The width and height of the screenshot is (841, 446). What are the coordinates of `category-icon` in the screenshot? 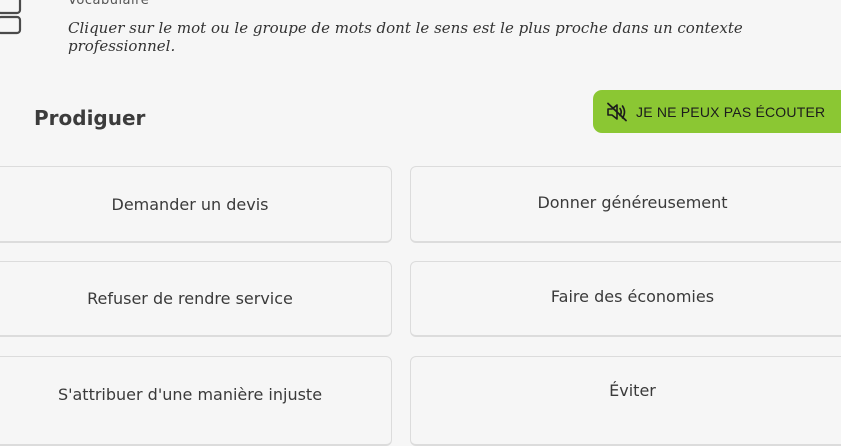 It's located at (11, 17).